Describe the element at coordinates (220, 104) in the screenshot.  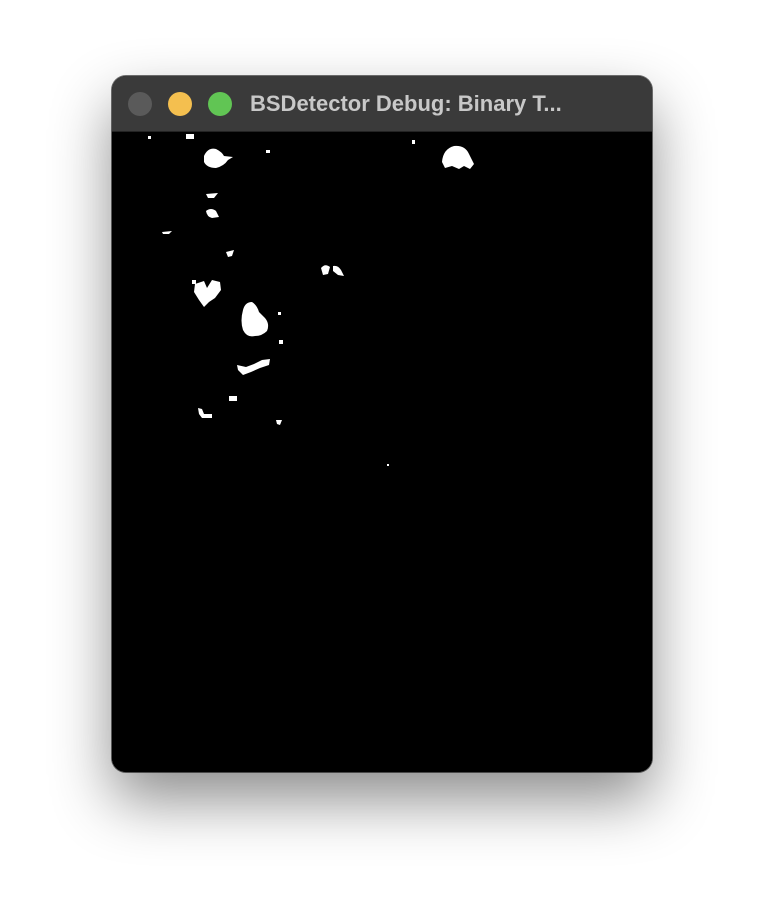
I see `zoom-button` at that location.